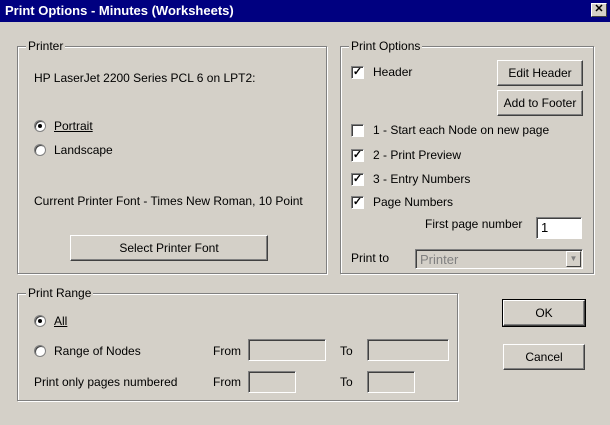 This screenshot has height=425, width=610. I want to click on close-button: ✕, so click(599, 10).